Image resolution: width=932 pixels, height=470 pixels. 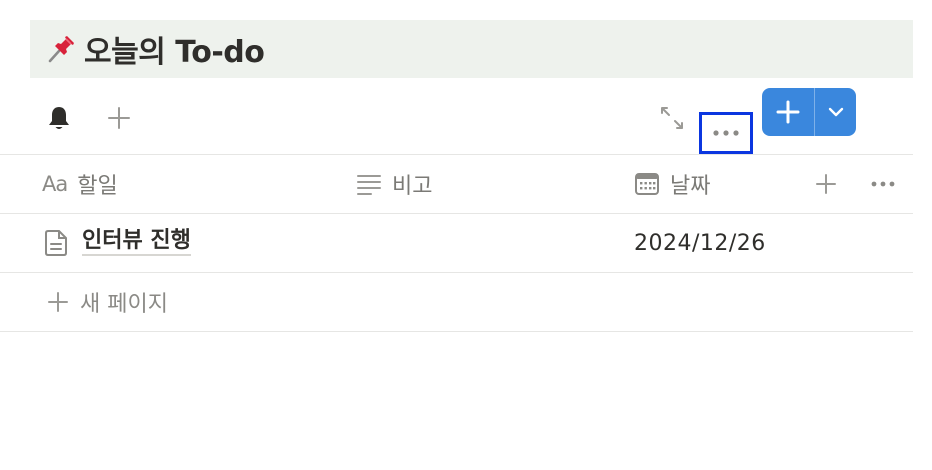 What do you see at coordinates (700, 243) in the screenshot?
I see `date-cell: 2024/12/26` at bounding box center [700, 243].